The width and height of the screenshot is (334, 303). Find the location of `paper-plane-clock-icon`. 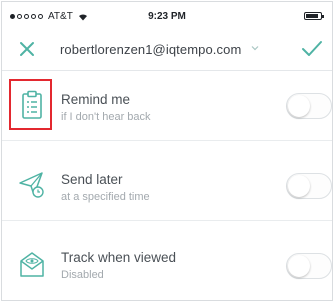

paper-plane-clock-icon is located at coordinates (32, 184).